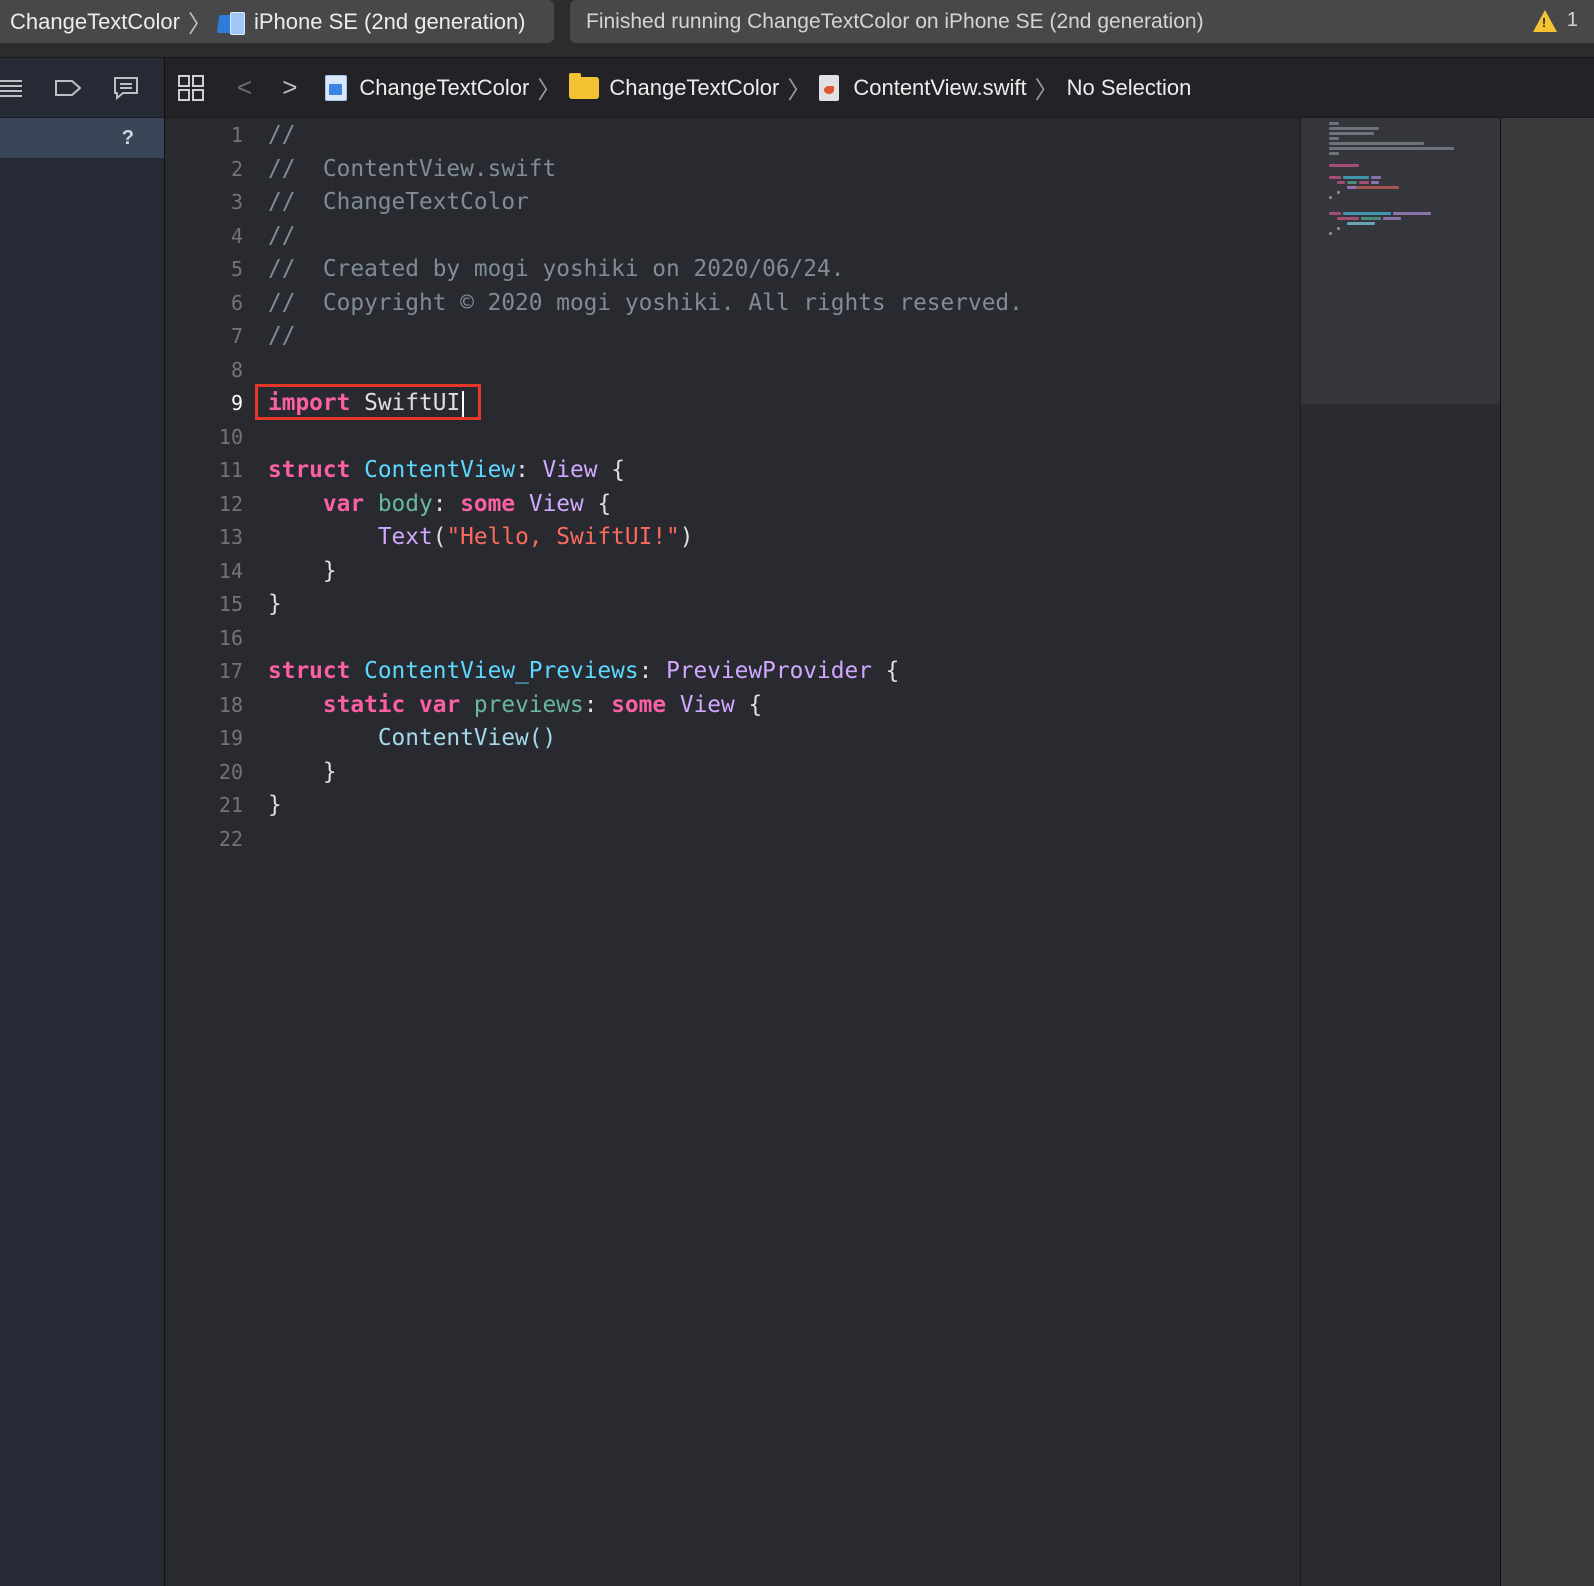 The width and height of the screenshot is (1594, 1586). Describe the element at coordinates (192, 88) in the screenshot. I see `related-items-icon` at that location.